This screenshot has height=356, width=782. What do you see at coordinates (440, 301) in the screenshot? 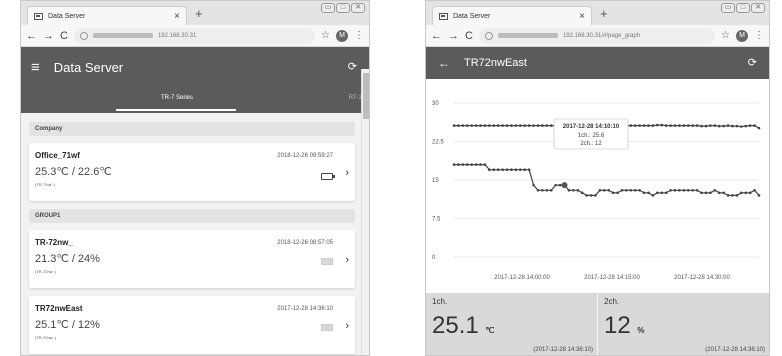
I see `reading-label: 1ch.` at bounding box center [440, 301].